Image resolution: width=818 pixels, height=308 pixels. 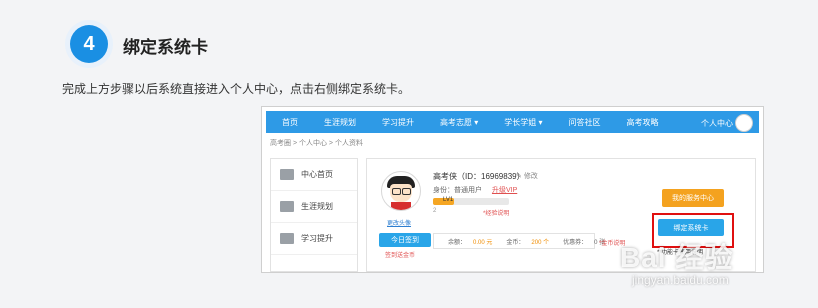 I want to click on nav-user-center: 个人中心, so click(x=717, y=123).